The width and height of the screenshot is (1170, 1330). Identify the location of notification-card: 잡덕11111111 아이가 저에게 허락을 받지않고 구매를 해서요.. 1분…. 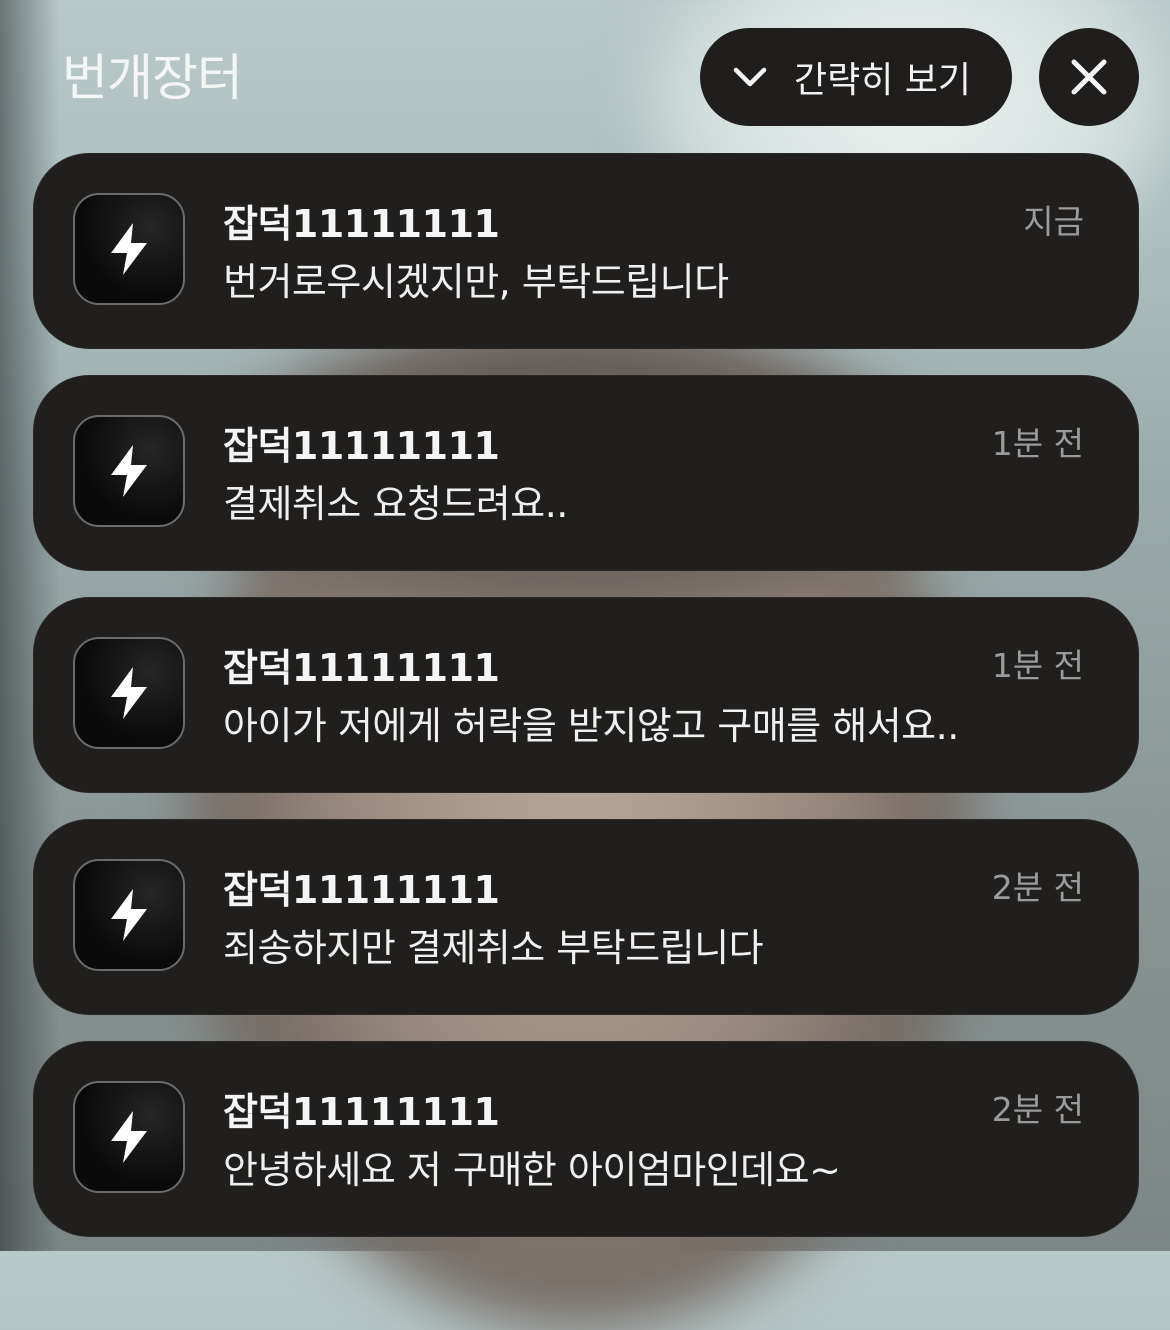
(586, 695).